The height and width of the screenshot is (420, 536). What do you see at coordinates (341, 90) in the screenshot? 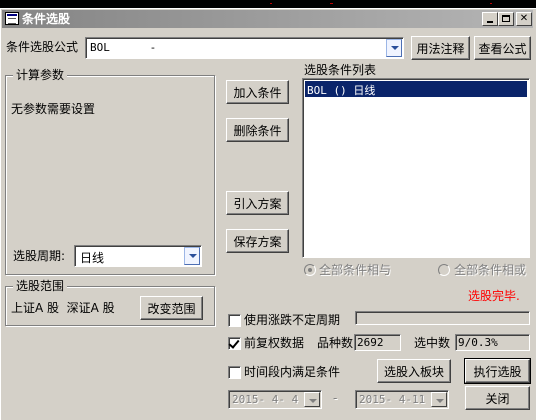
I see `list-item-text: BOL () 日线` at bounding box center [341, 90].